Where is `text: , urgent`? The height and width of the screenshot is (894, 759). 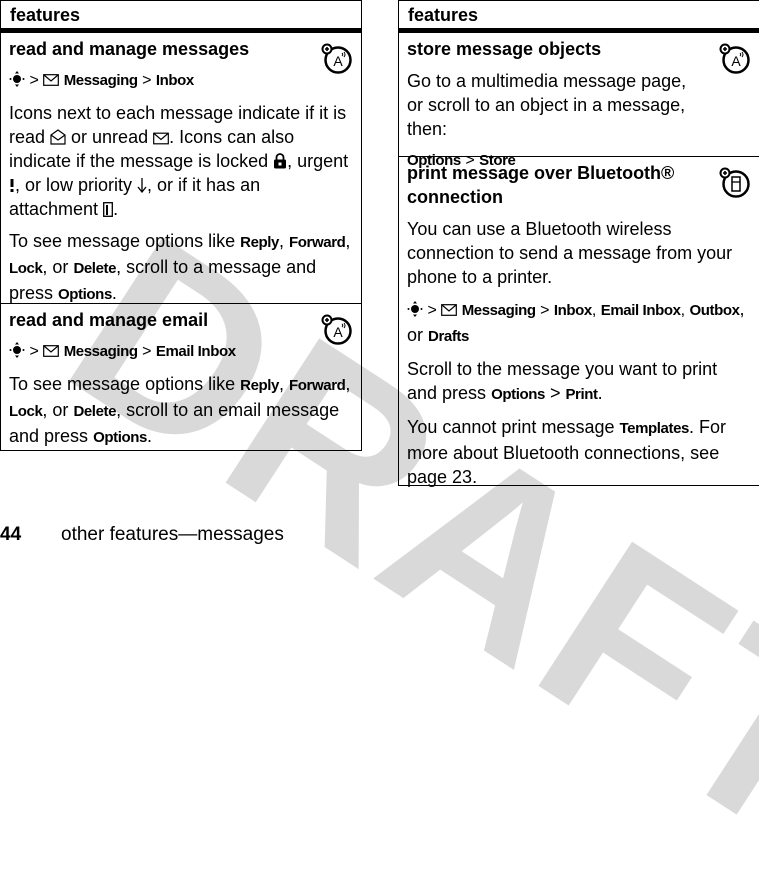
text: , urgent is located at coordinates (318, 161).